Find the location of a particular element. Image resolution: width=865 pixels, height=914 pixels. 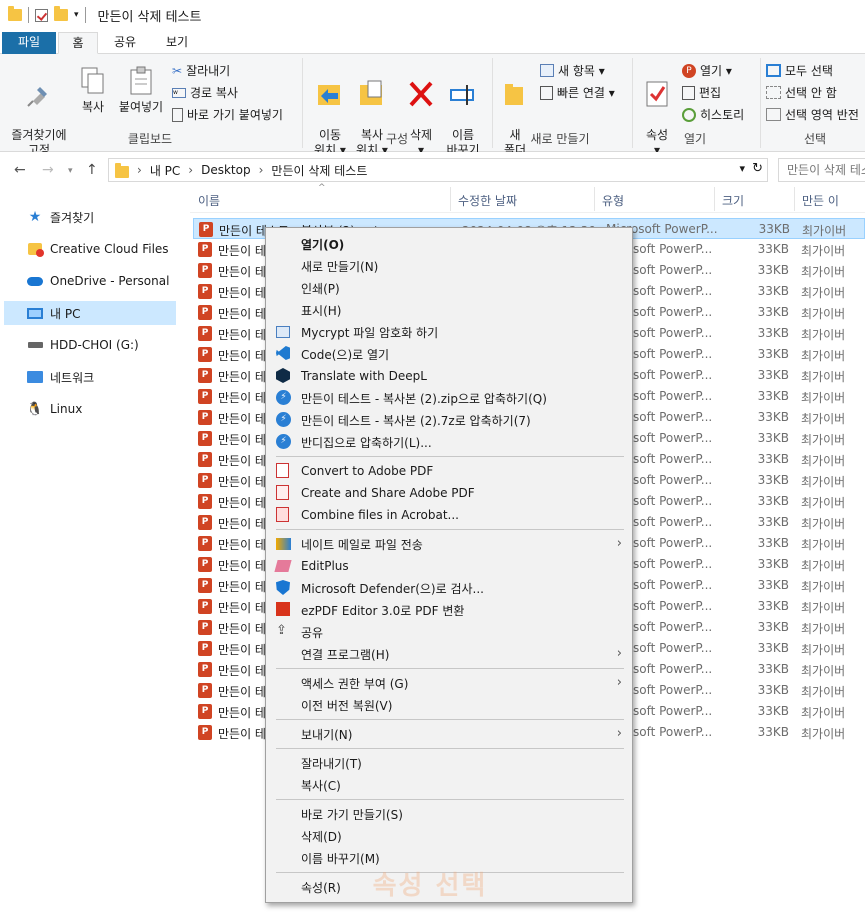

sidebar-item: OneDrive - Personal is located at coordinates (90, 281).